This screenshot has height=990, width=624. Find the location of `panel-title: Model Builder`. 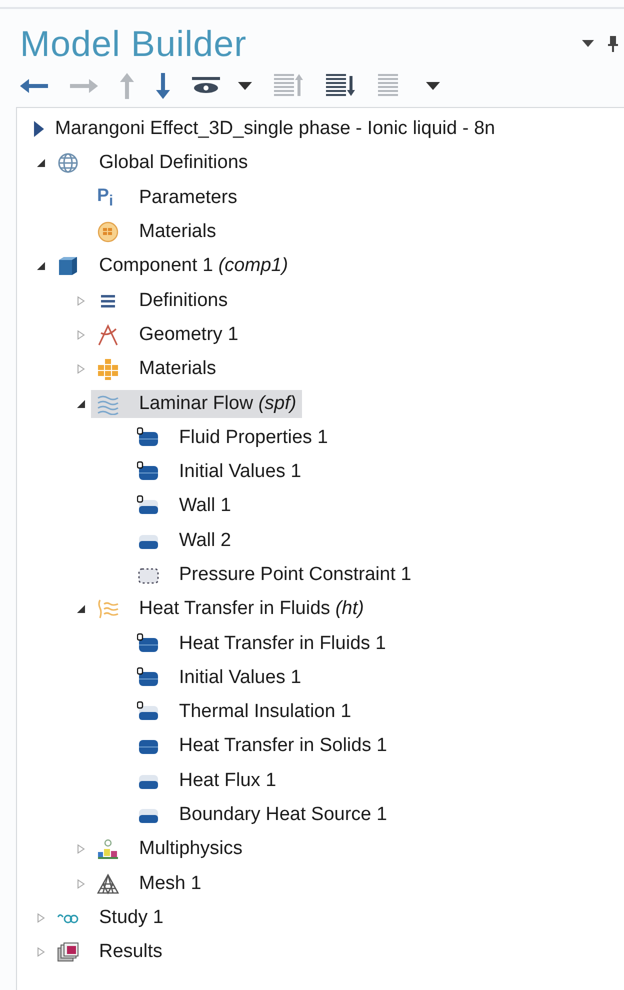

panel-title: Model Builder is located at coordinates (133, 44).